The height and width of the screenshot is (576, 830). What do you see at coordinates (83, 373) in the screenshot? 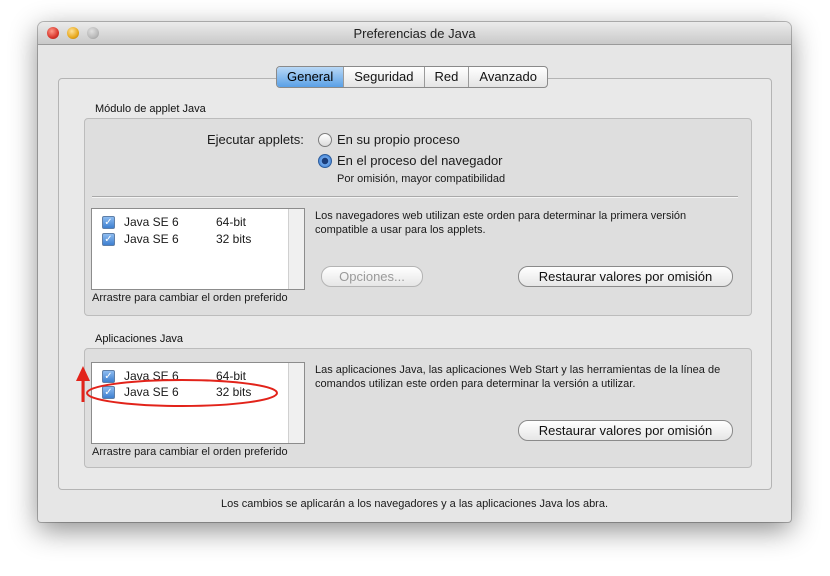
I see `arrow-head` at bounding box center [83, 373].